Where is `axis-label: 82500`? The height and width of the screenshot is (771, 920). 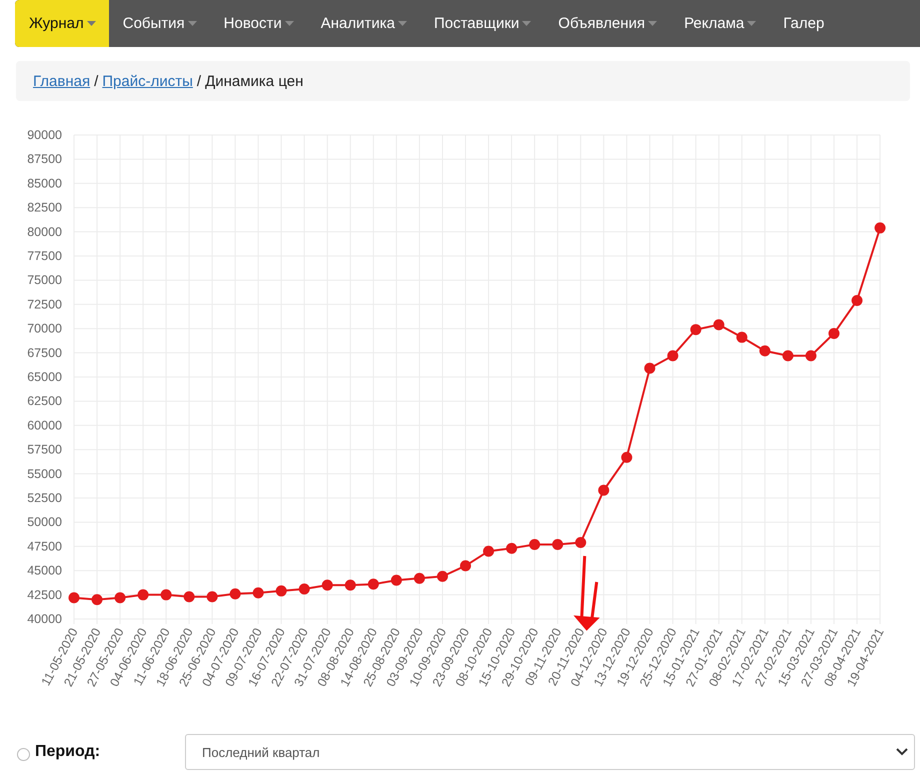
axis-label: 82500 is located at coordinates (44, 207).